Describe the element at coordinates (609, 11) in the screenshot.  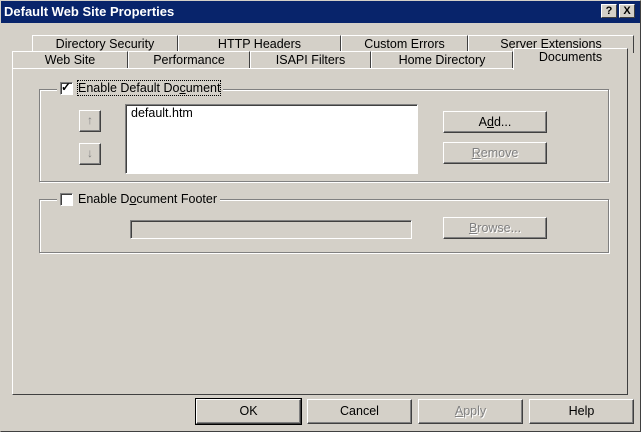
I see `help-caption-button: ?` at that location.